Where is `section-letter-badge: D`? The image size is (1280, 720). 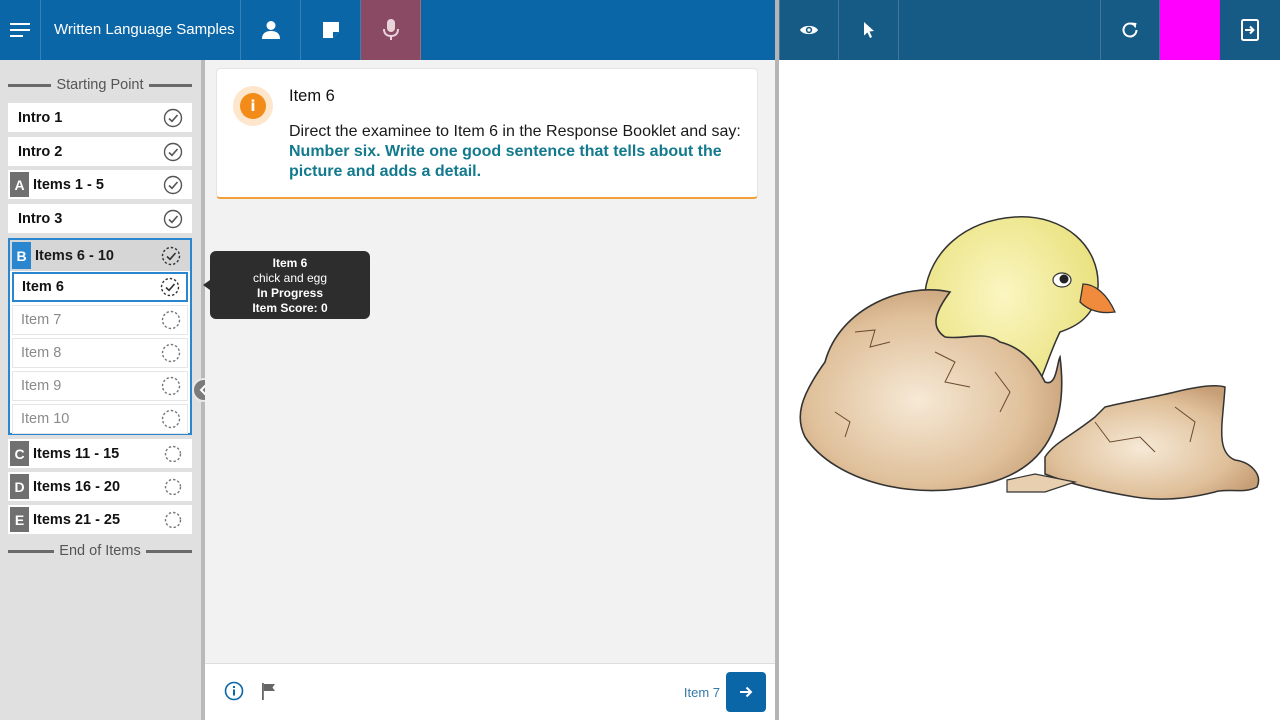
section-letter-badge: D is located at coordinates (19, 486).